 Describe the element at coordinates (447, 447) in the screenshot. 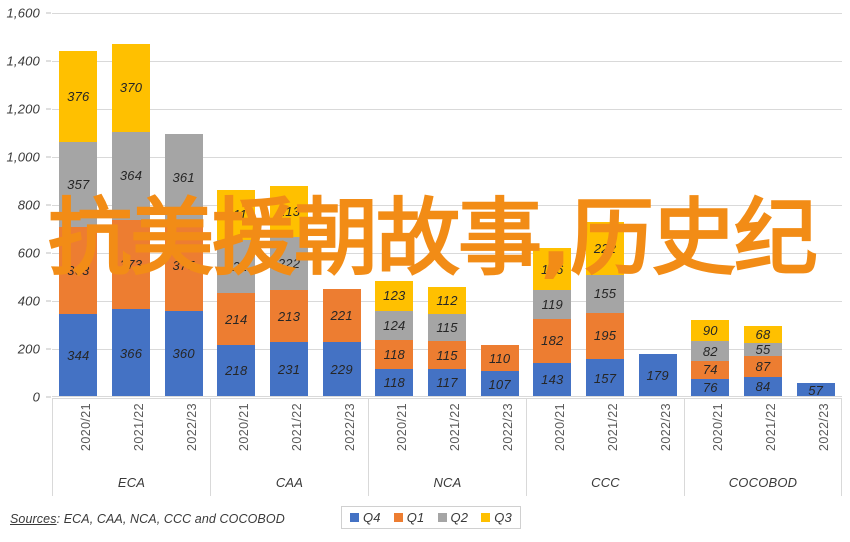

I see `category-axis-group: 2020/21 2021/22 2022/23 NCA` at that location.